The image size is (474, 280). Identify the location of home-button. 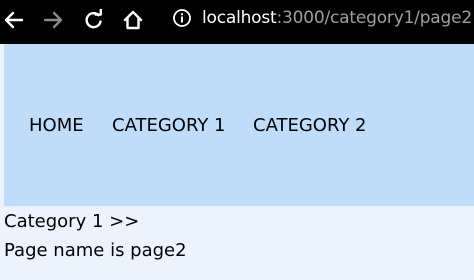
(133, 20).